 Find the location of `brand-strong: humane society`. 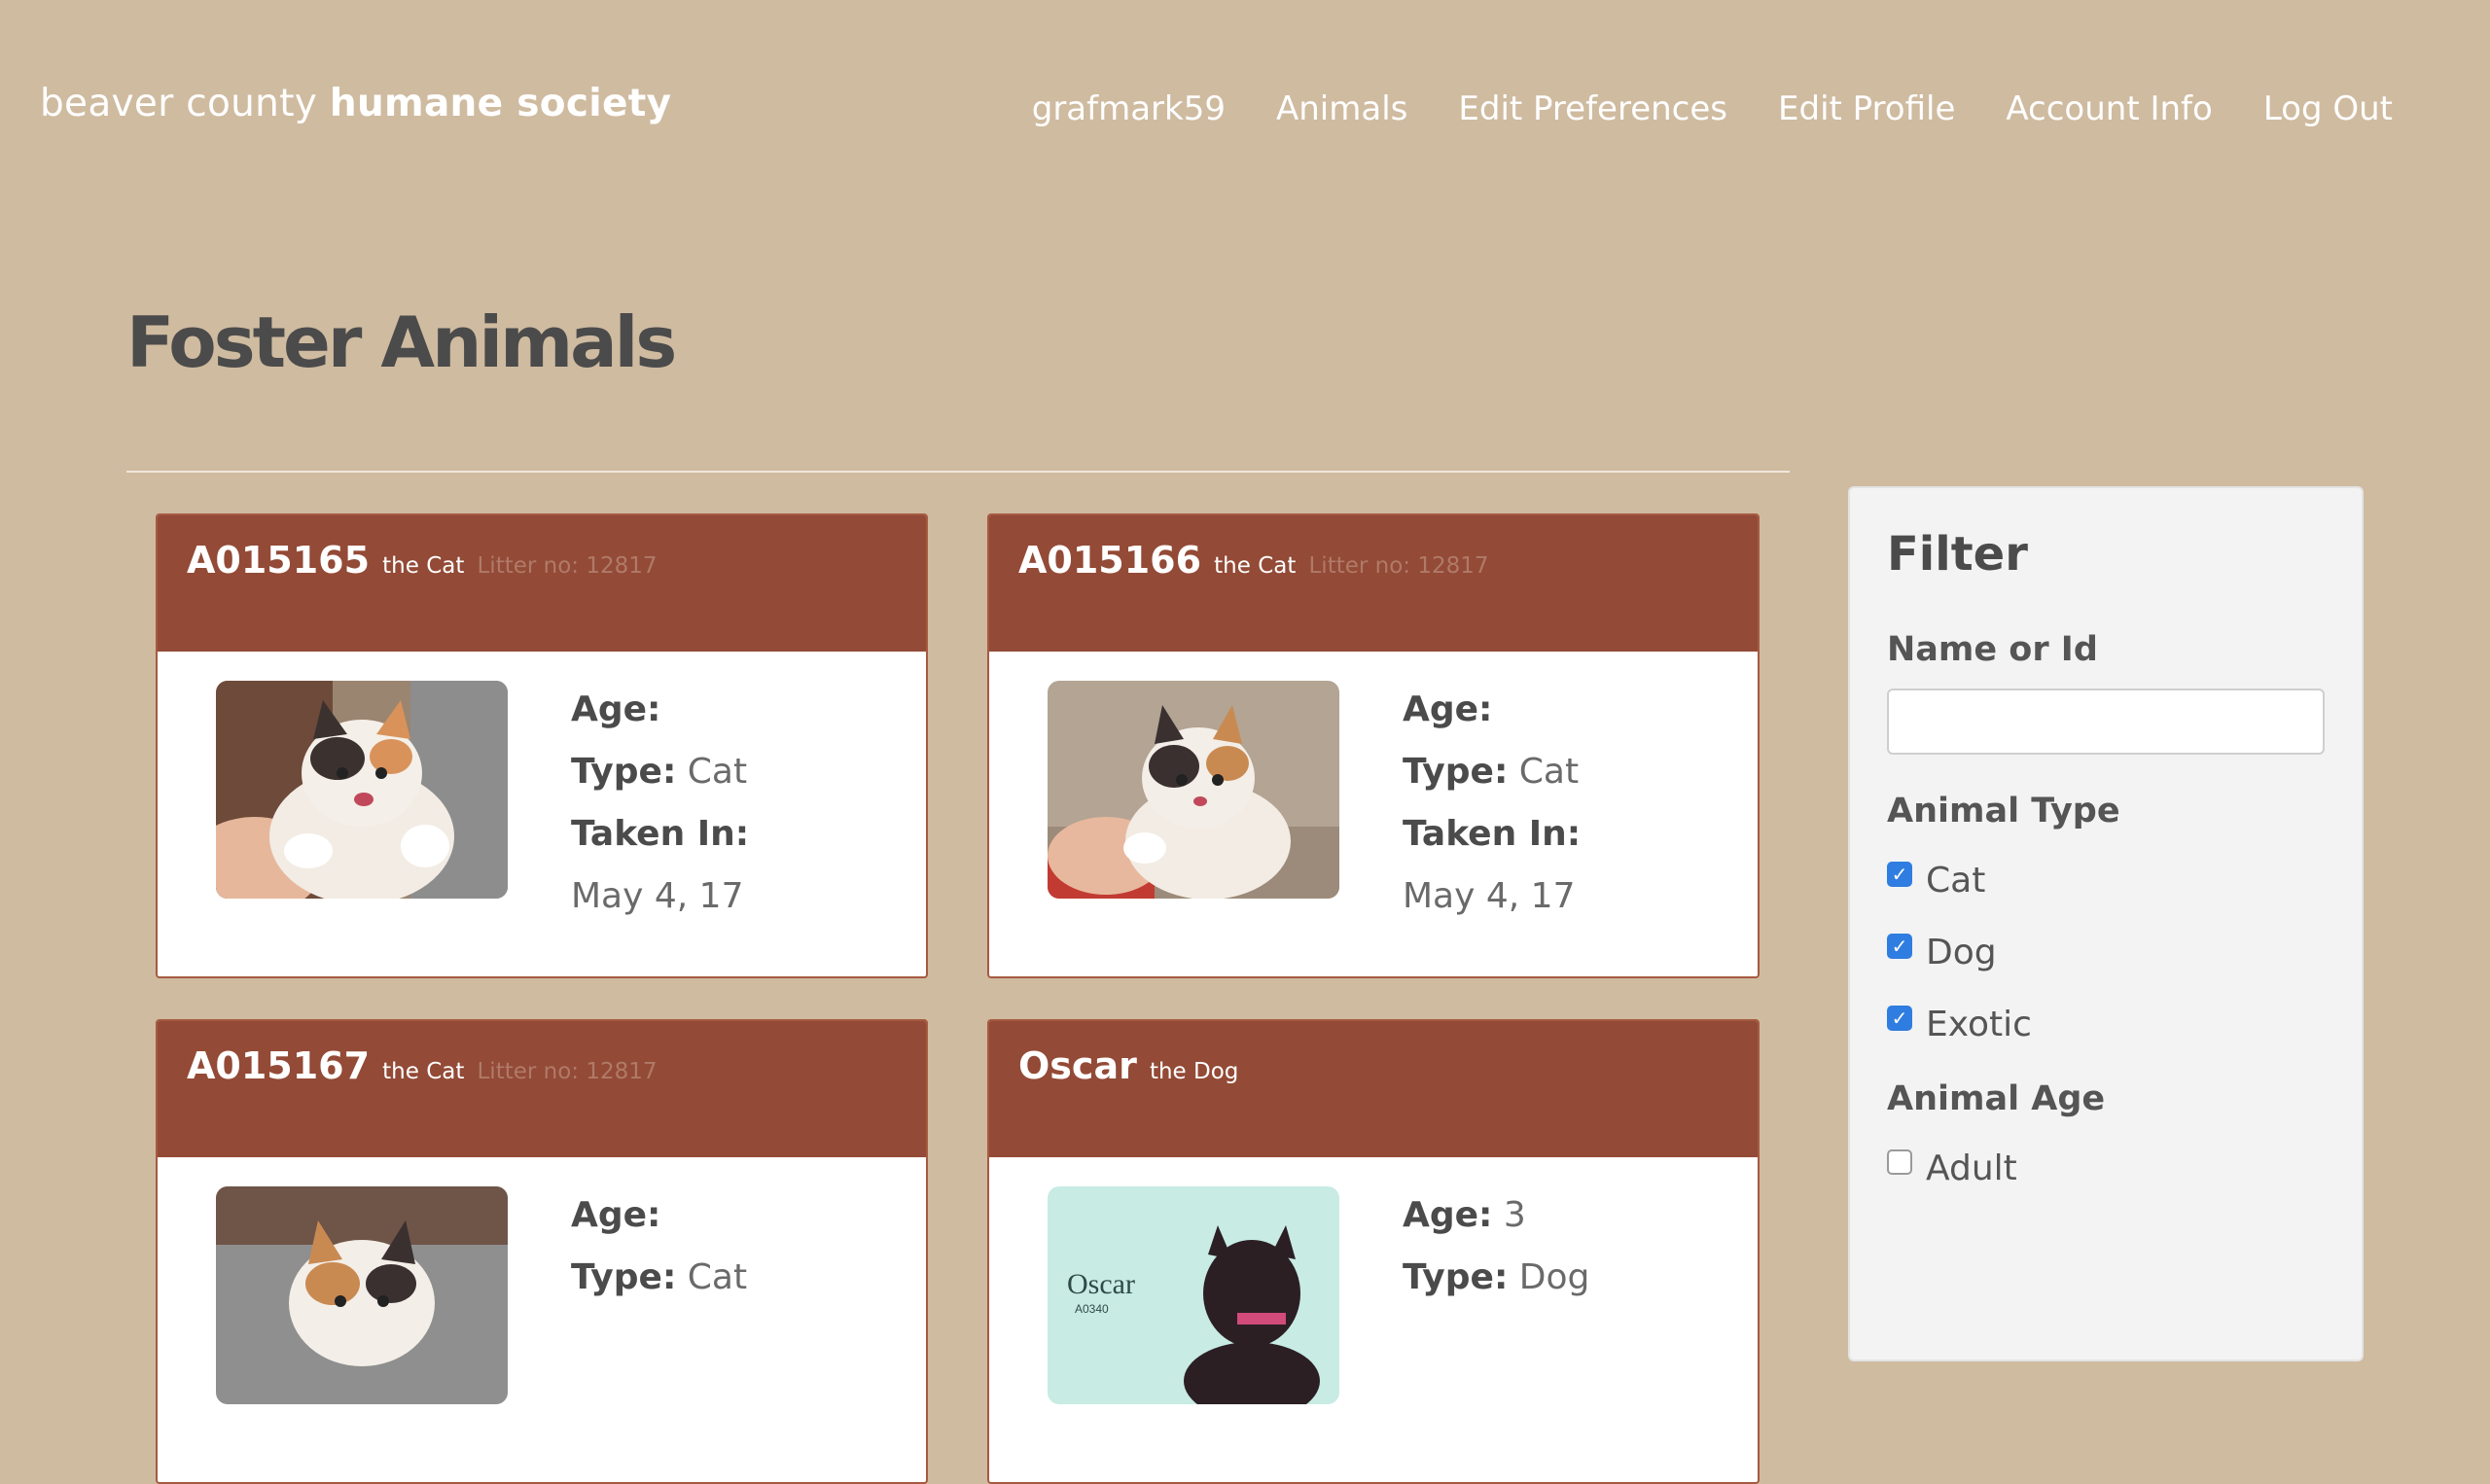

brand-strong: humane society is located at coordinates (500, 104).